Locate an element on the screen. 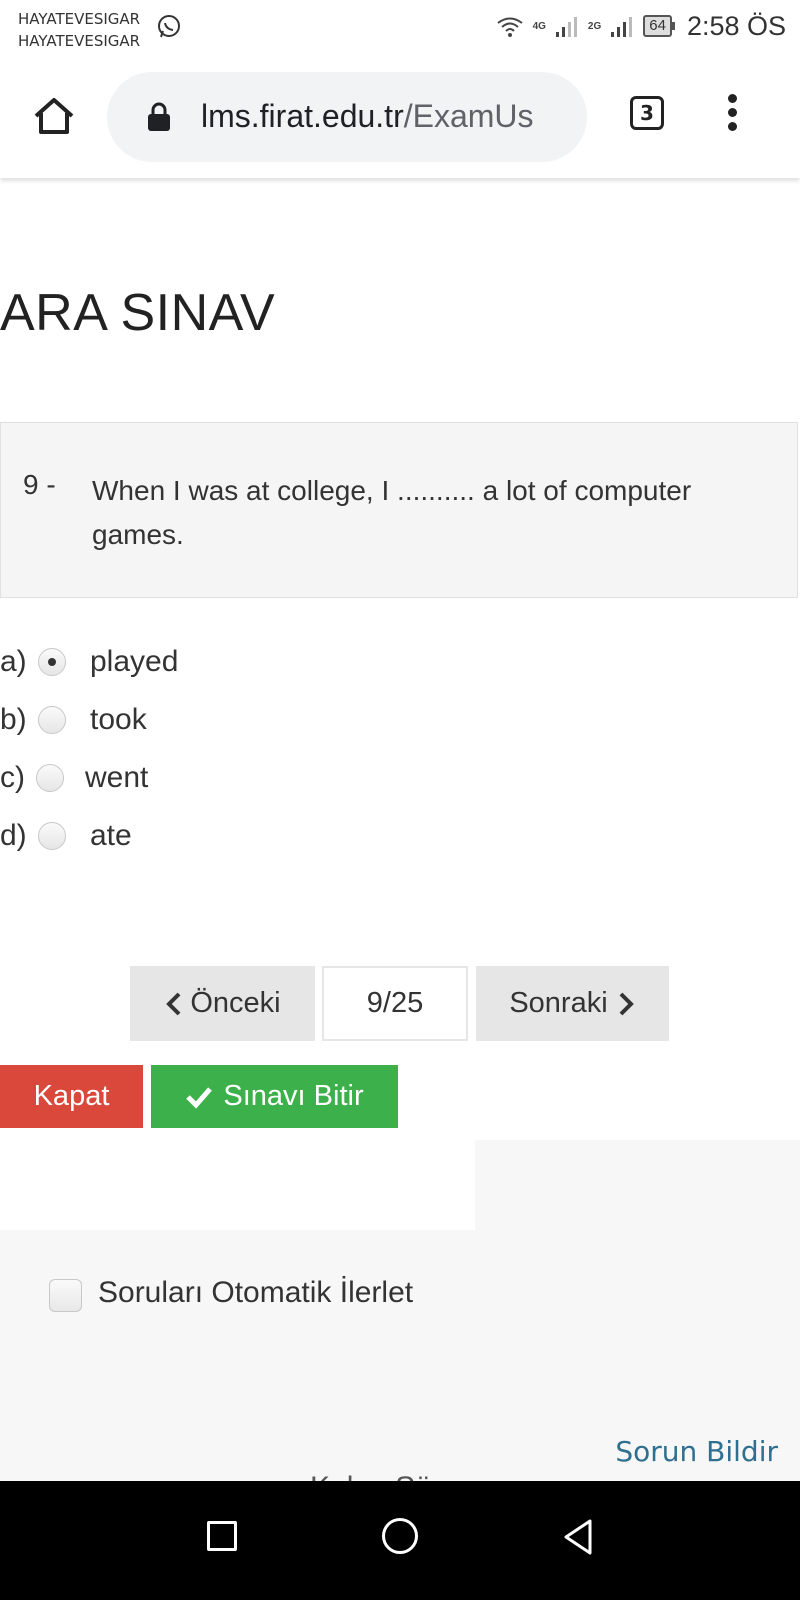  option-c: c) went is located at coordinates (74, 778).